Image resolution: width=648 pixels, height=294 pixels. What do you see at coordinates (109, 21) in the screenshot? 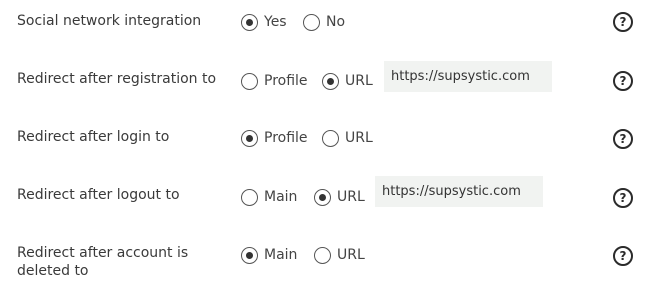
I see `setting-label: Social network integration` at bounding box center [109, 21].